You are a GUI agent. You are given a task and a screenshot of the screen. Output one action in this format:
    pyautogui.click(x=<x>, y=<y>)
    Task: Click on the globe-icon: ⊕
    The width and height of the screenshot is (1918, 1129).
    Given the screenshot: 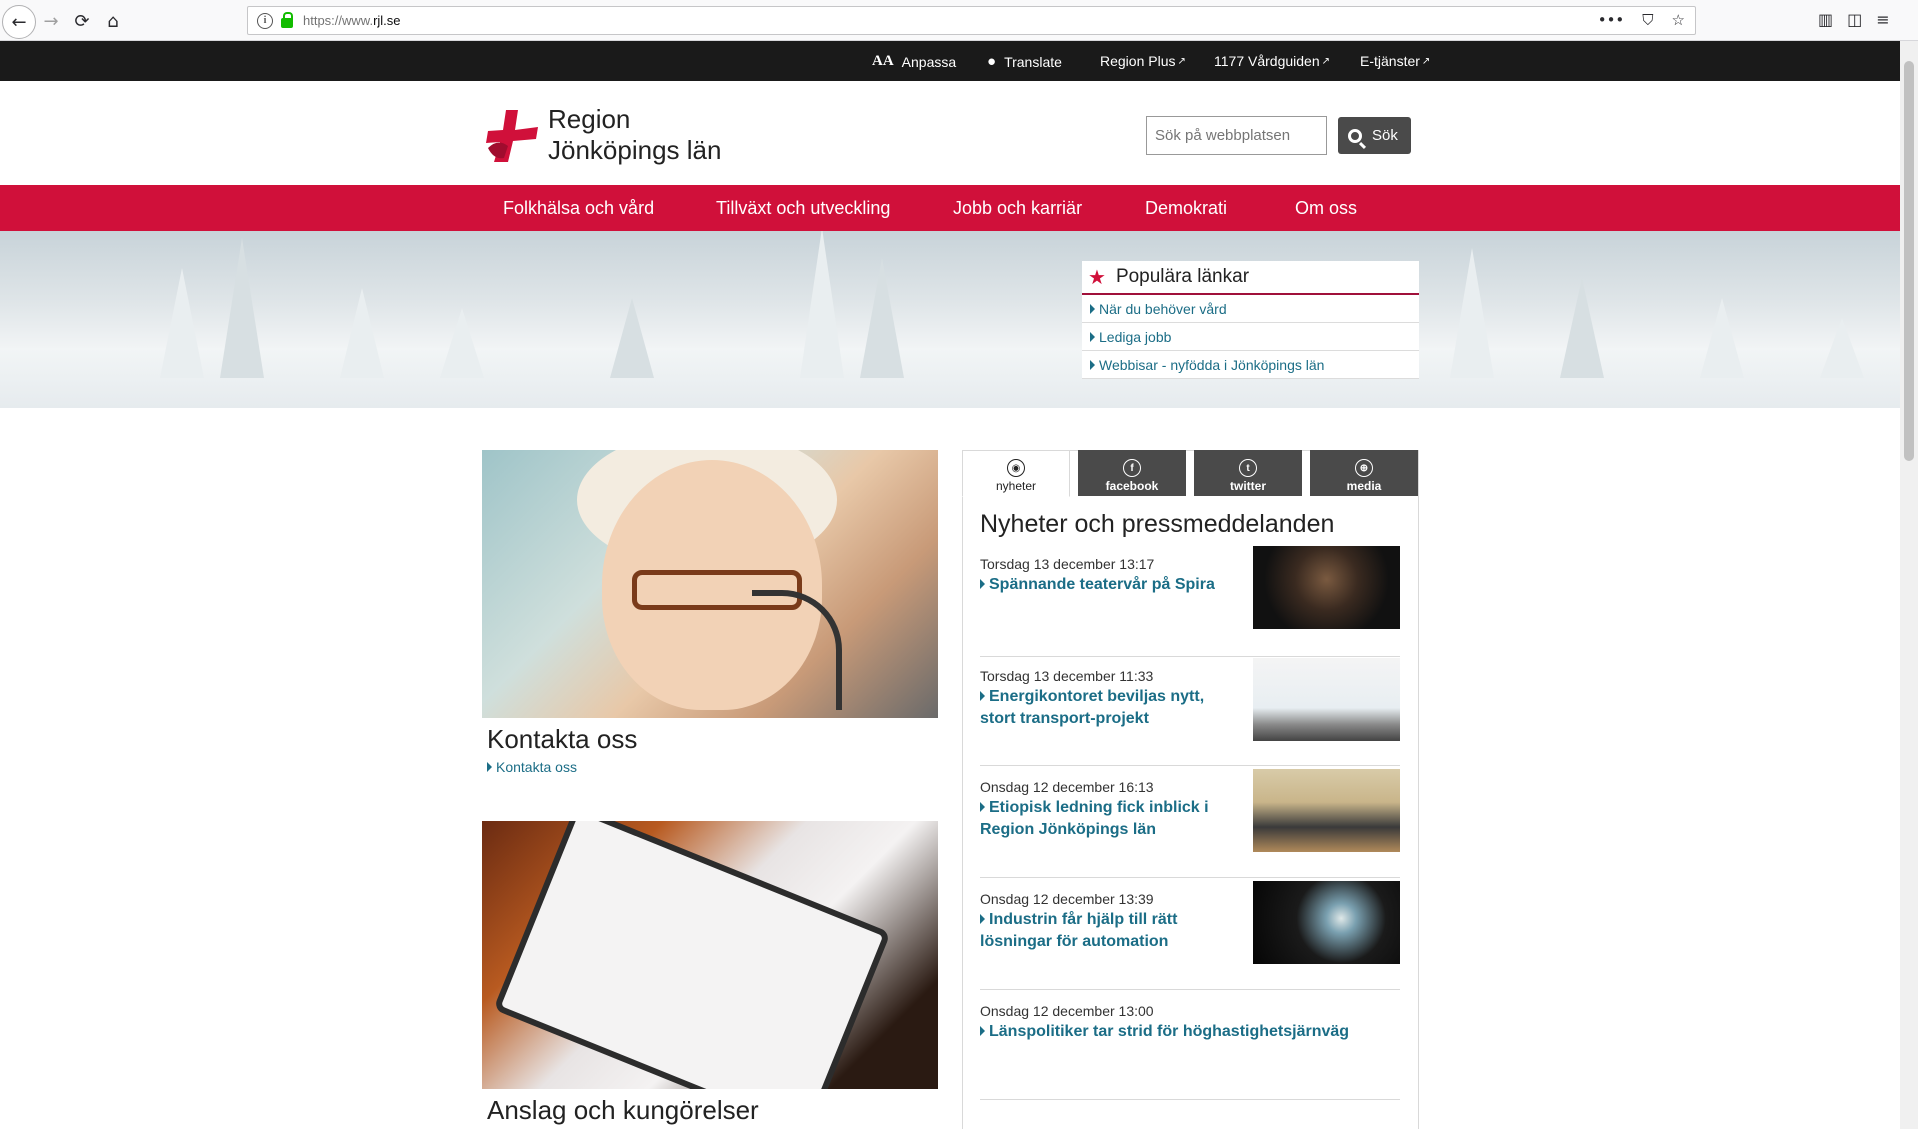 What is the action you would take?
    pyautogui.click(x=1364, y=468)
    